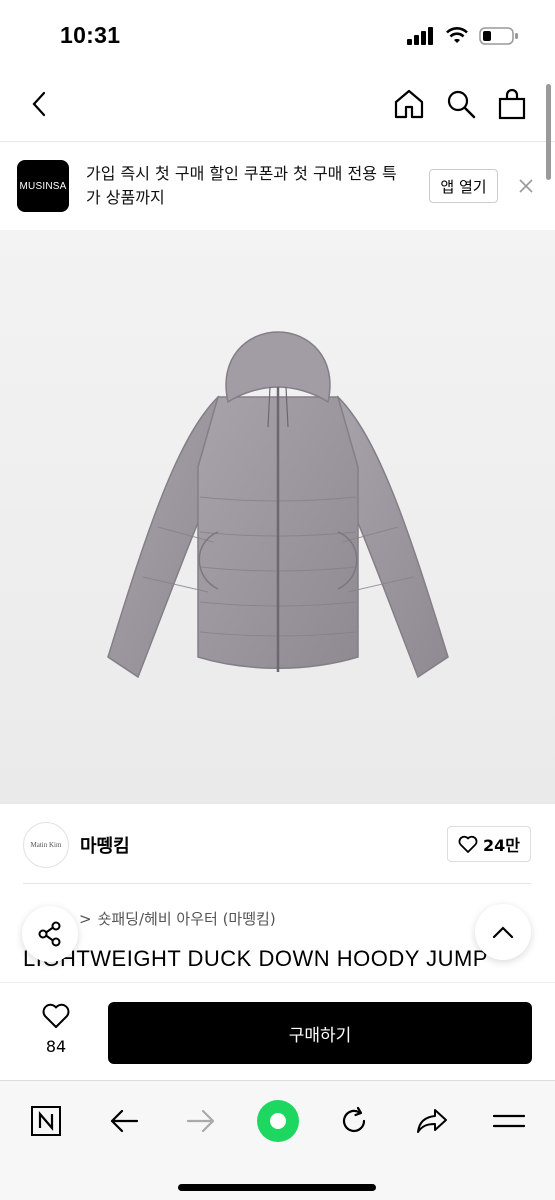  I want to click on divider, so click(277, 883).